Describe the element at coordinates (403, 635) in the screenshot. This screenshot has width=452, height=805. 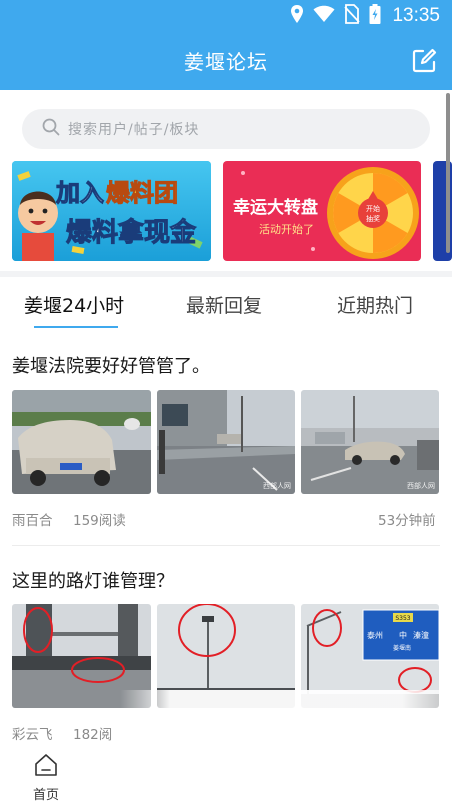
I see `sign-center: 中` at that location.